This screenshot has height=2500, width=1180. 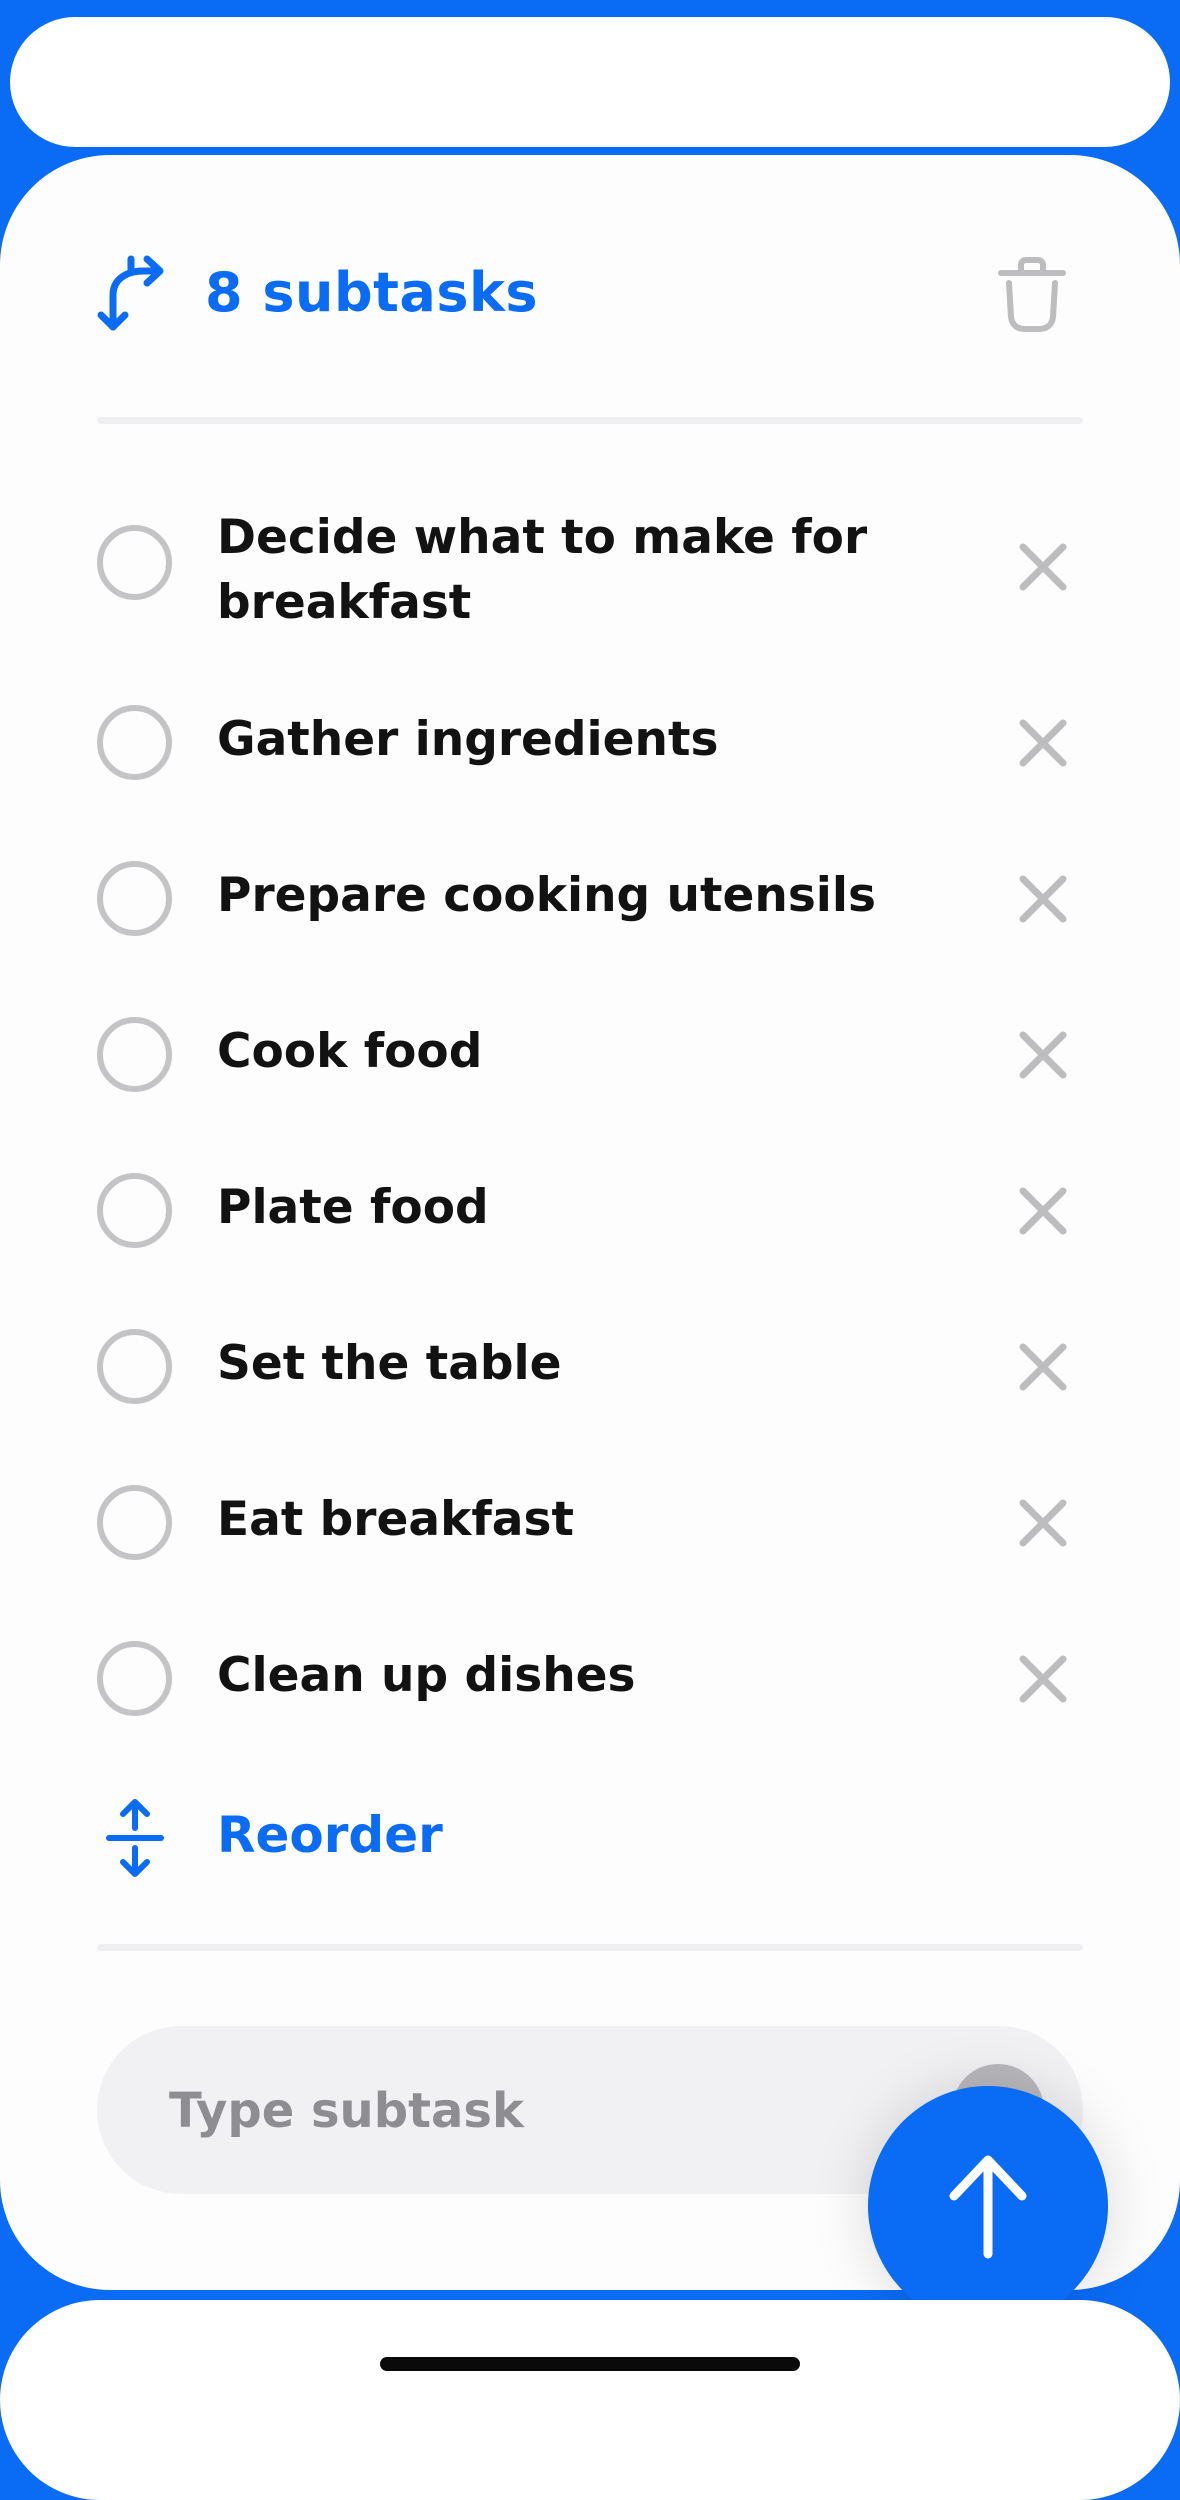 What do you see at coordinates (330, 1835) in the screenshot?
I see `reorder-label: Reorder` at bounding box center [330, 1835].